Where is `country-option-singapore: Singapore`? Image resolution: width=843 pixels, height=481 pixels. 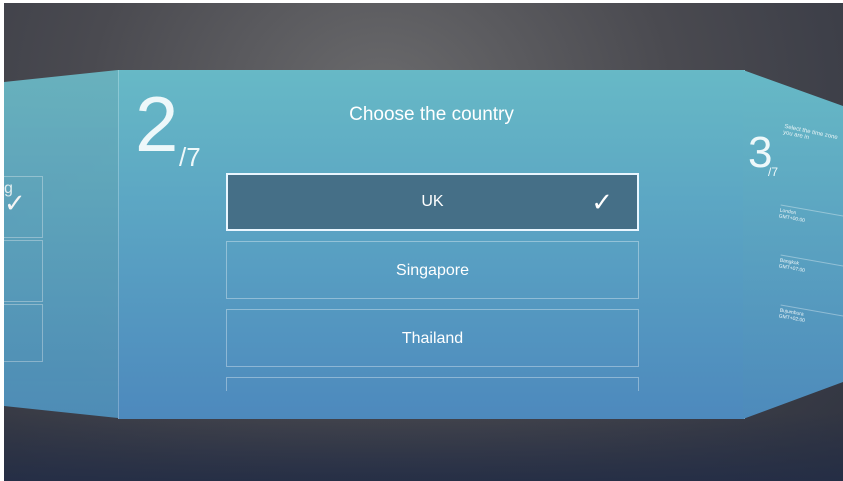
country-option-singapore: Singapore is located at coordinates (432, 270).